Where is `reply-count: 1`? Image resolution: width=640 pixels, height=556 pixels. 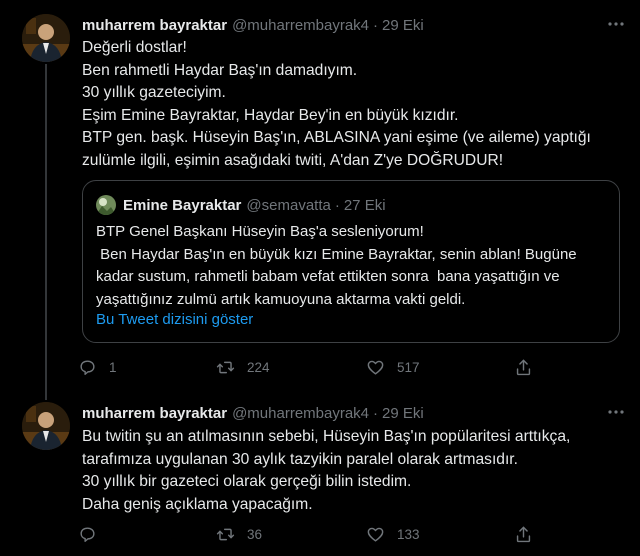 reply-count: 1 is located at coordinates (113, 367).